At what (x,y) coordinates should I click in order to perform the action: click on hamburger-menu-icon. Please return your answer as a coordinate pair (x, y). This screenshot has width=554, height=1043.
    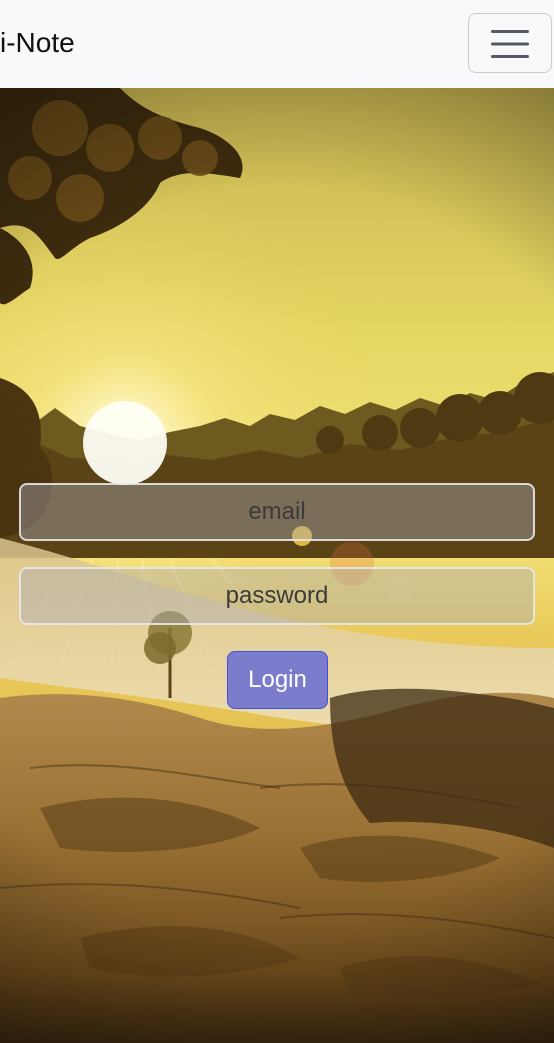
    Looking at the image, I should click on (510, 44).